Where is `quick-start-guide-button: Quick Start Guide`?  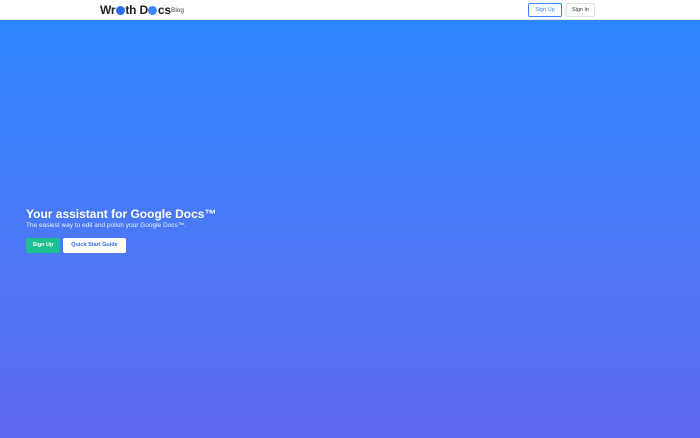
quick-start-guide-button: Quick Start Guide is located at coordinates (94, 245).